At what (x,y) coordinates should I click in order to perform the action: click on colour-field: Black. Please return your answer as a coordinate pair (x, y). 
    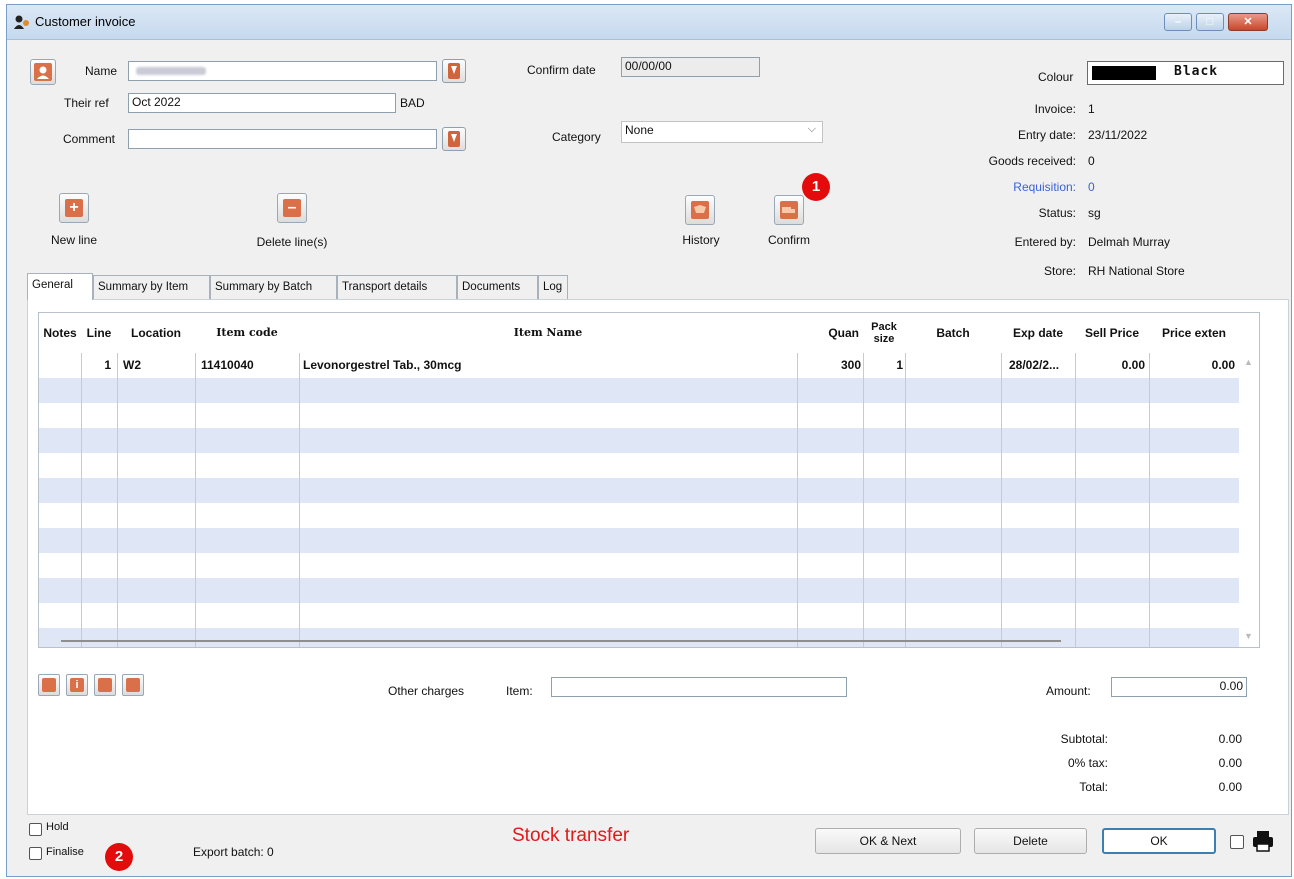
    Looking at the image, I should click on (1185, 73).